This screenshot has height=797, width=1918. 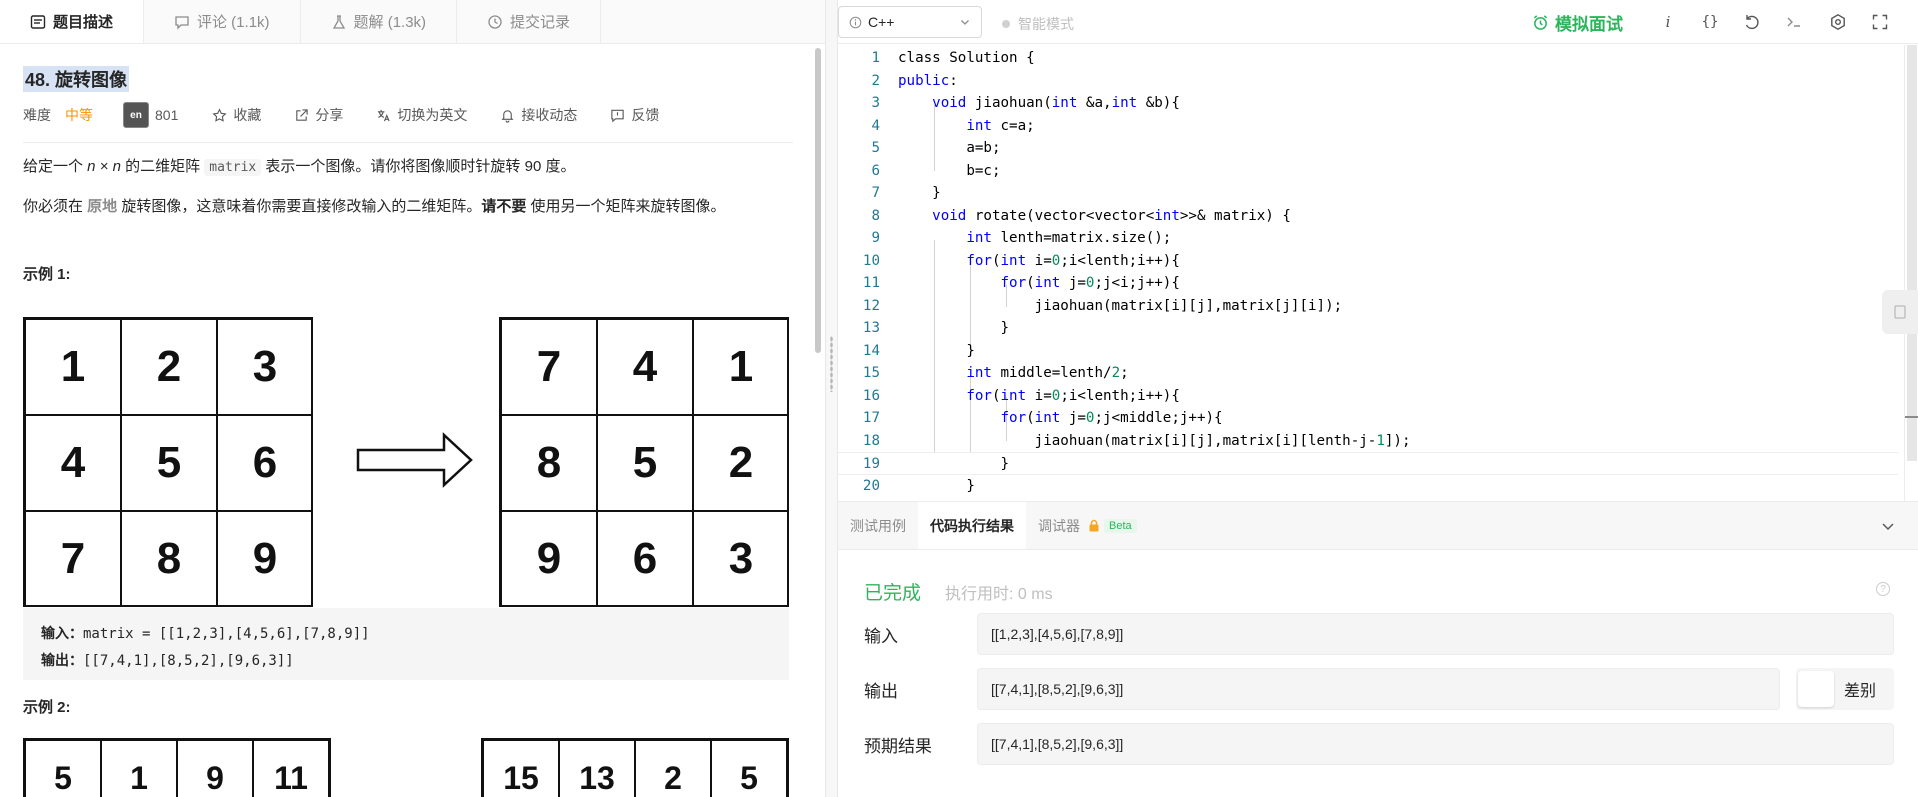 What do you see at coordinates (418, 166) in the screenshot?
I see `p1-text-c: 表示一个图像。请你将图像顺时针旋转 90 度。` at bounding box center [418, 166].